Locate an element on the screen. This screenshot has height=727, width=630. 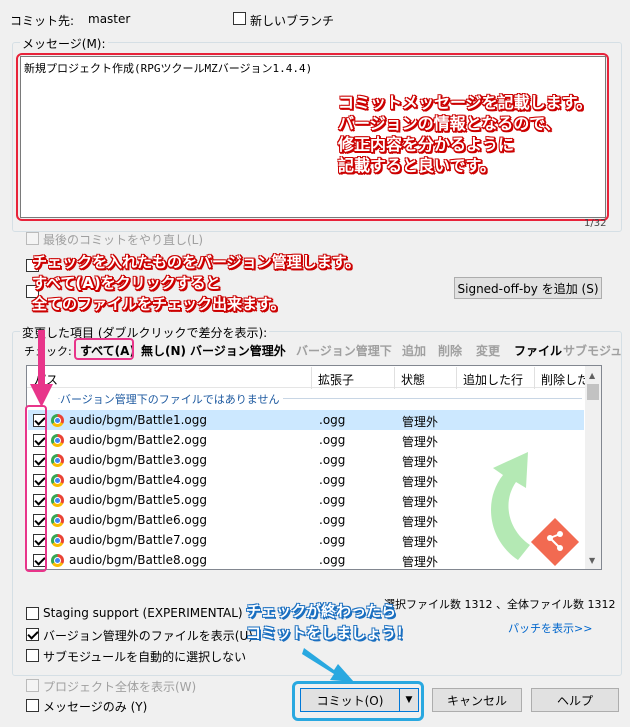
show-unversioned-label: バージョン管理外のファイルを表示(U) is located at coordinates (148, 636).